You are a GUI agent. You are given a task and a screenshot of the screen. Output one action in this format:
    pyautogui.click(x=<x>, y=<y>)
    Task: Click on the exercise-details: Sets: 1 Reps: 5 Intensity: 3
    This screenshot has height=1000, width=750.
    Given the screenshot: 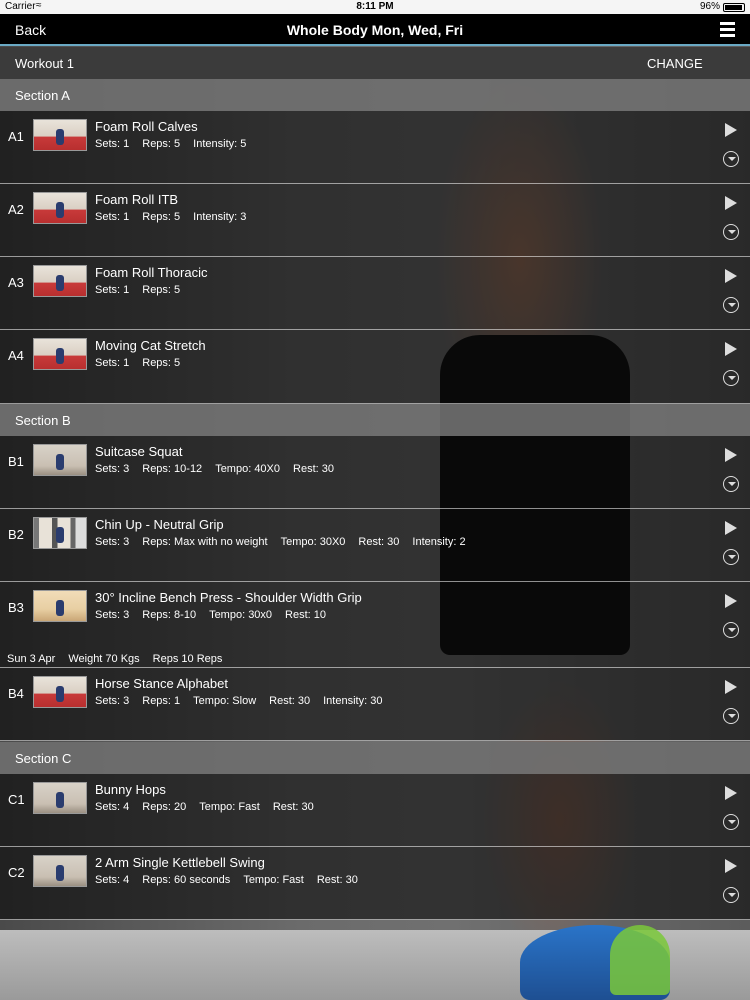 What is the action you would take?
    pyautogui.click(x=177, y=217)
    